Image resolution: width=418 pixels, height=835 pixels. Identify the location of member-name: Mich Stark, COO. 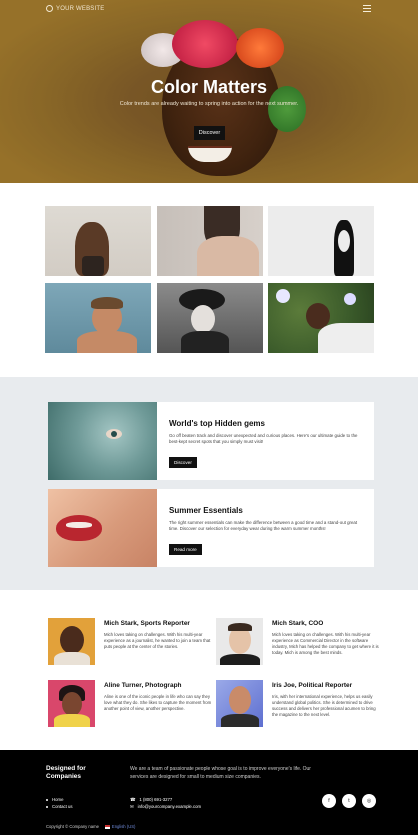
(298, 623).